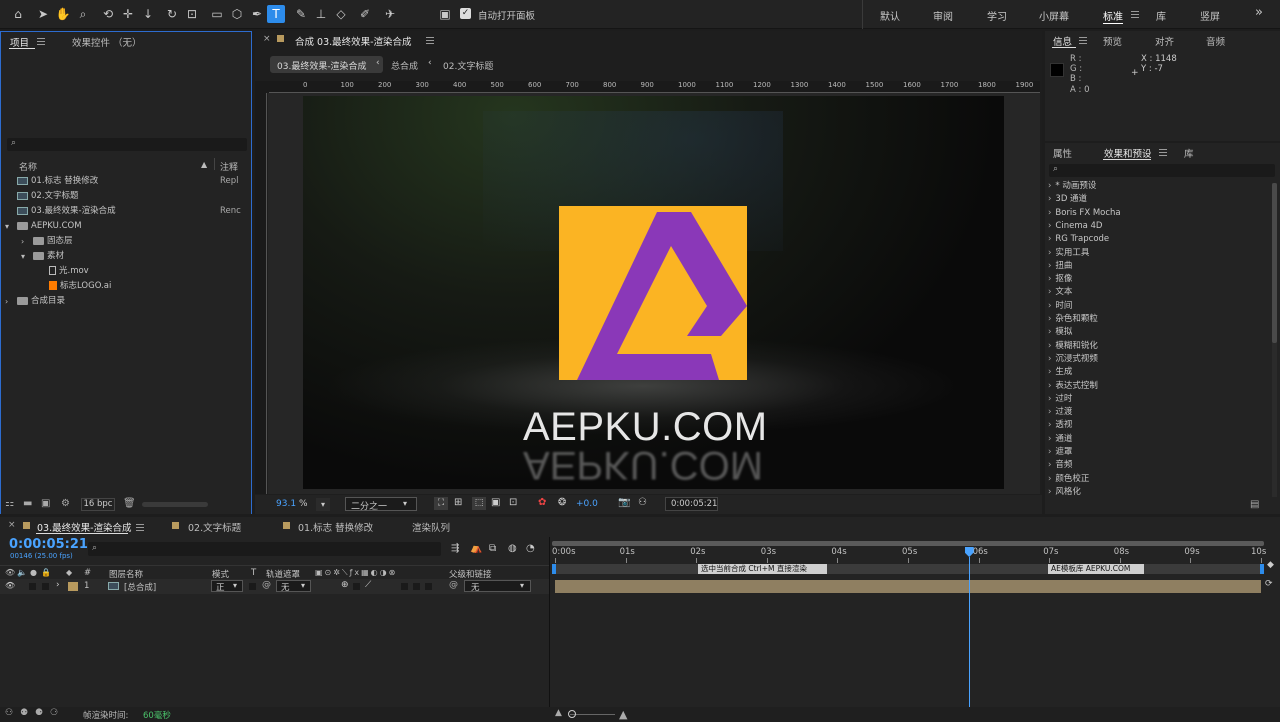 The height and width of the screenshot is (722, 1280). Describe the element at coordinates (18, 14) in the screenshot. I see `home-icon: ⌂` at that location.